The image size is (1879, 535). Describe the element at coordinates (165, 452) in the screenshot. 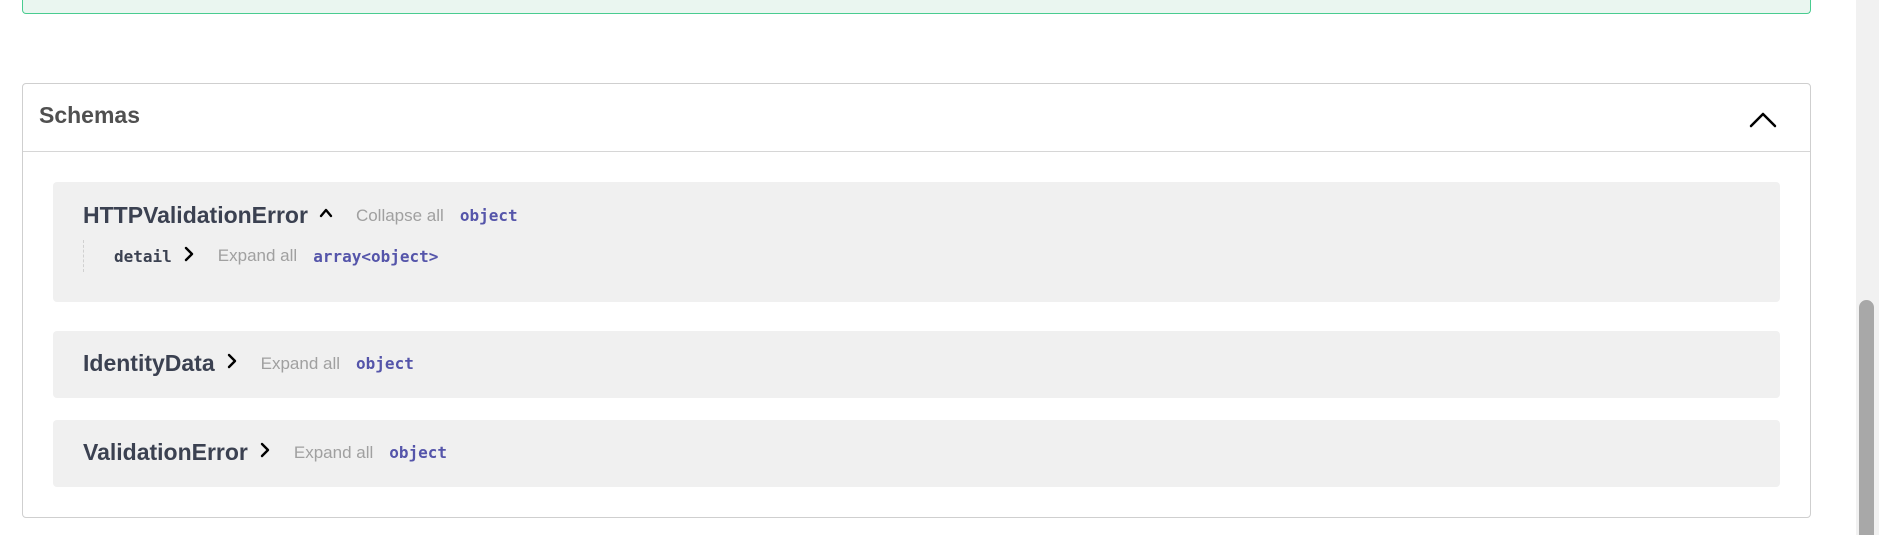

I see `model-name: ValidationError` at that location.